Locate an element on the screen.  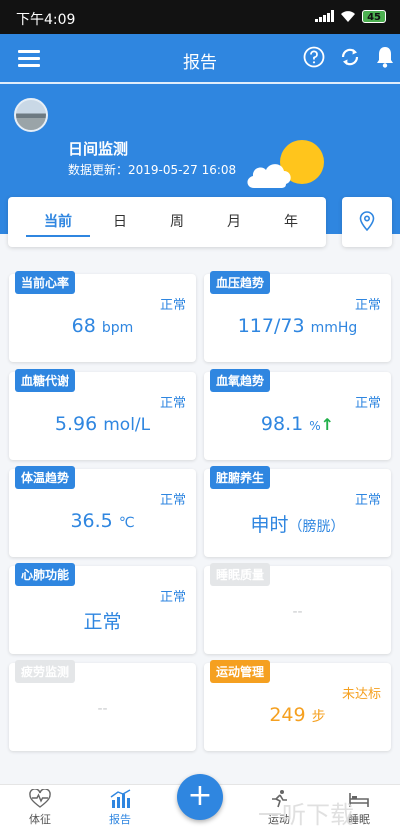
card-heart-rate: 当前心率 正常 68 bpm is located at coordinates (102, 316).